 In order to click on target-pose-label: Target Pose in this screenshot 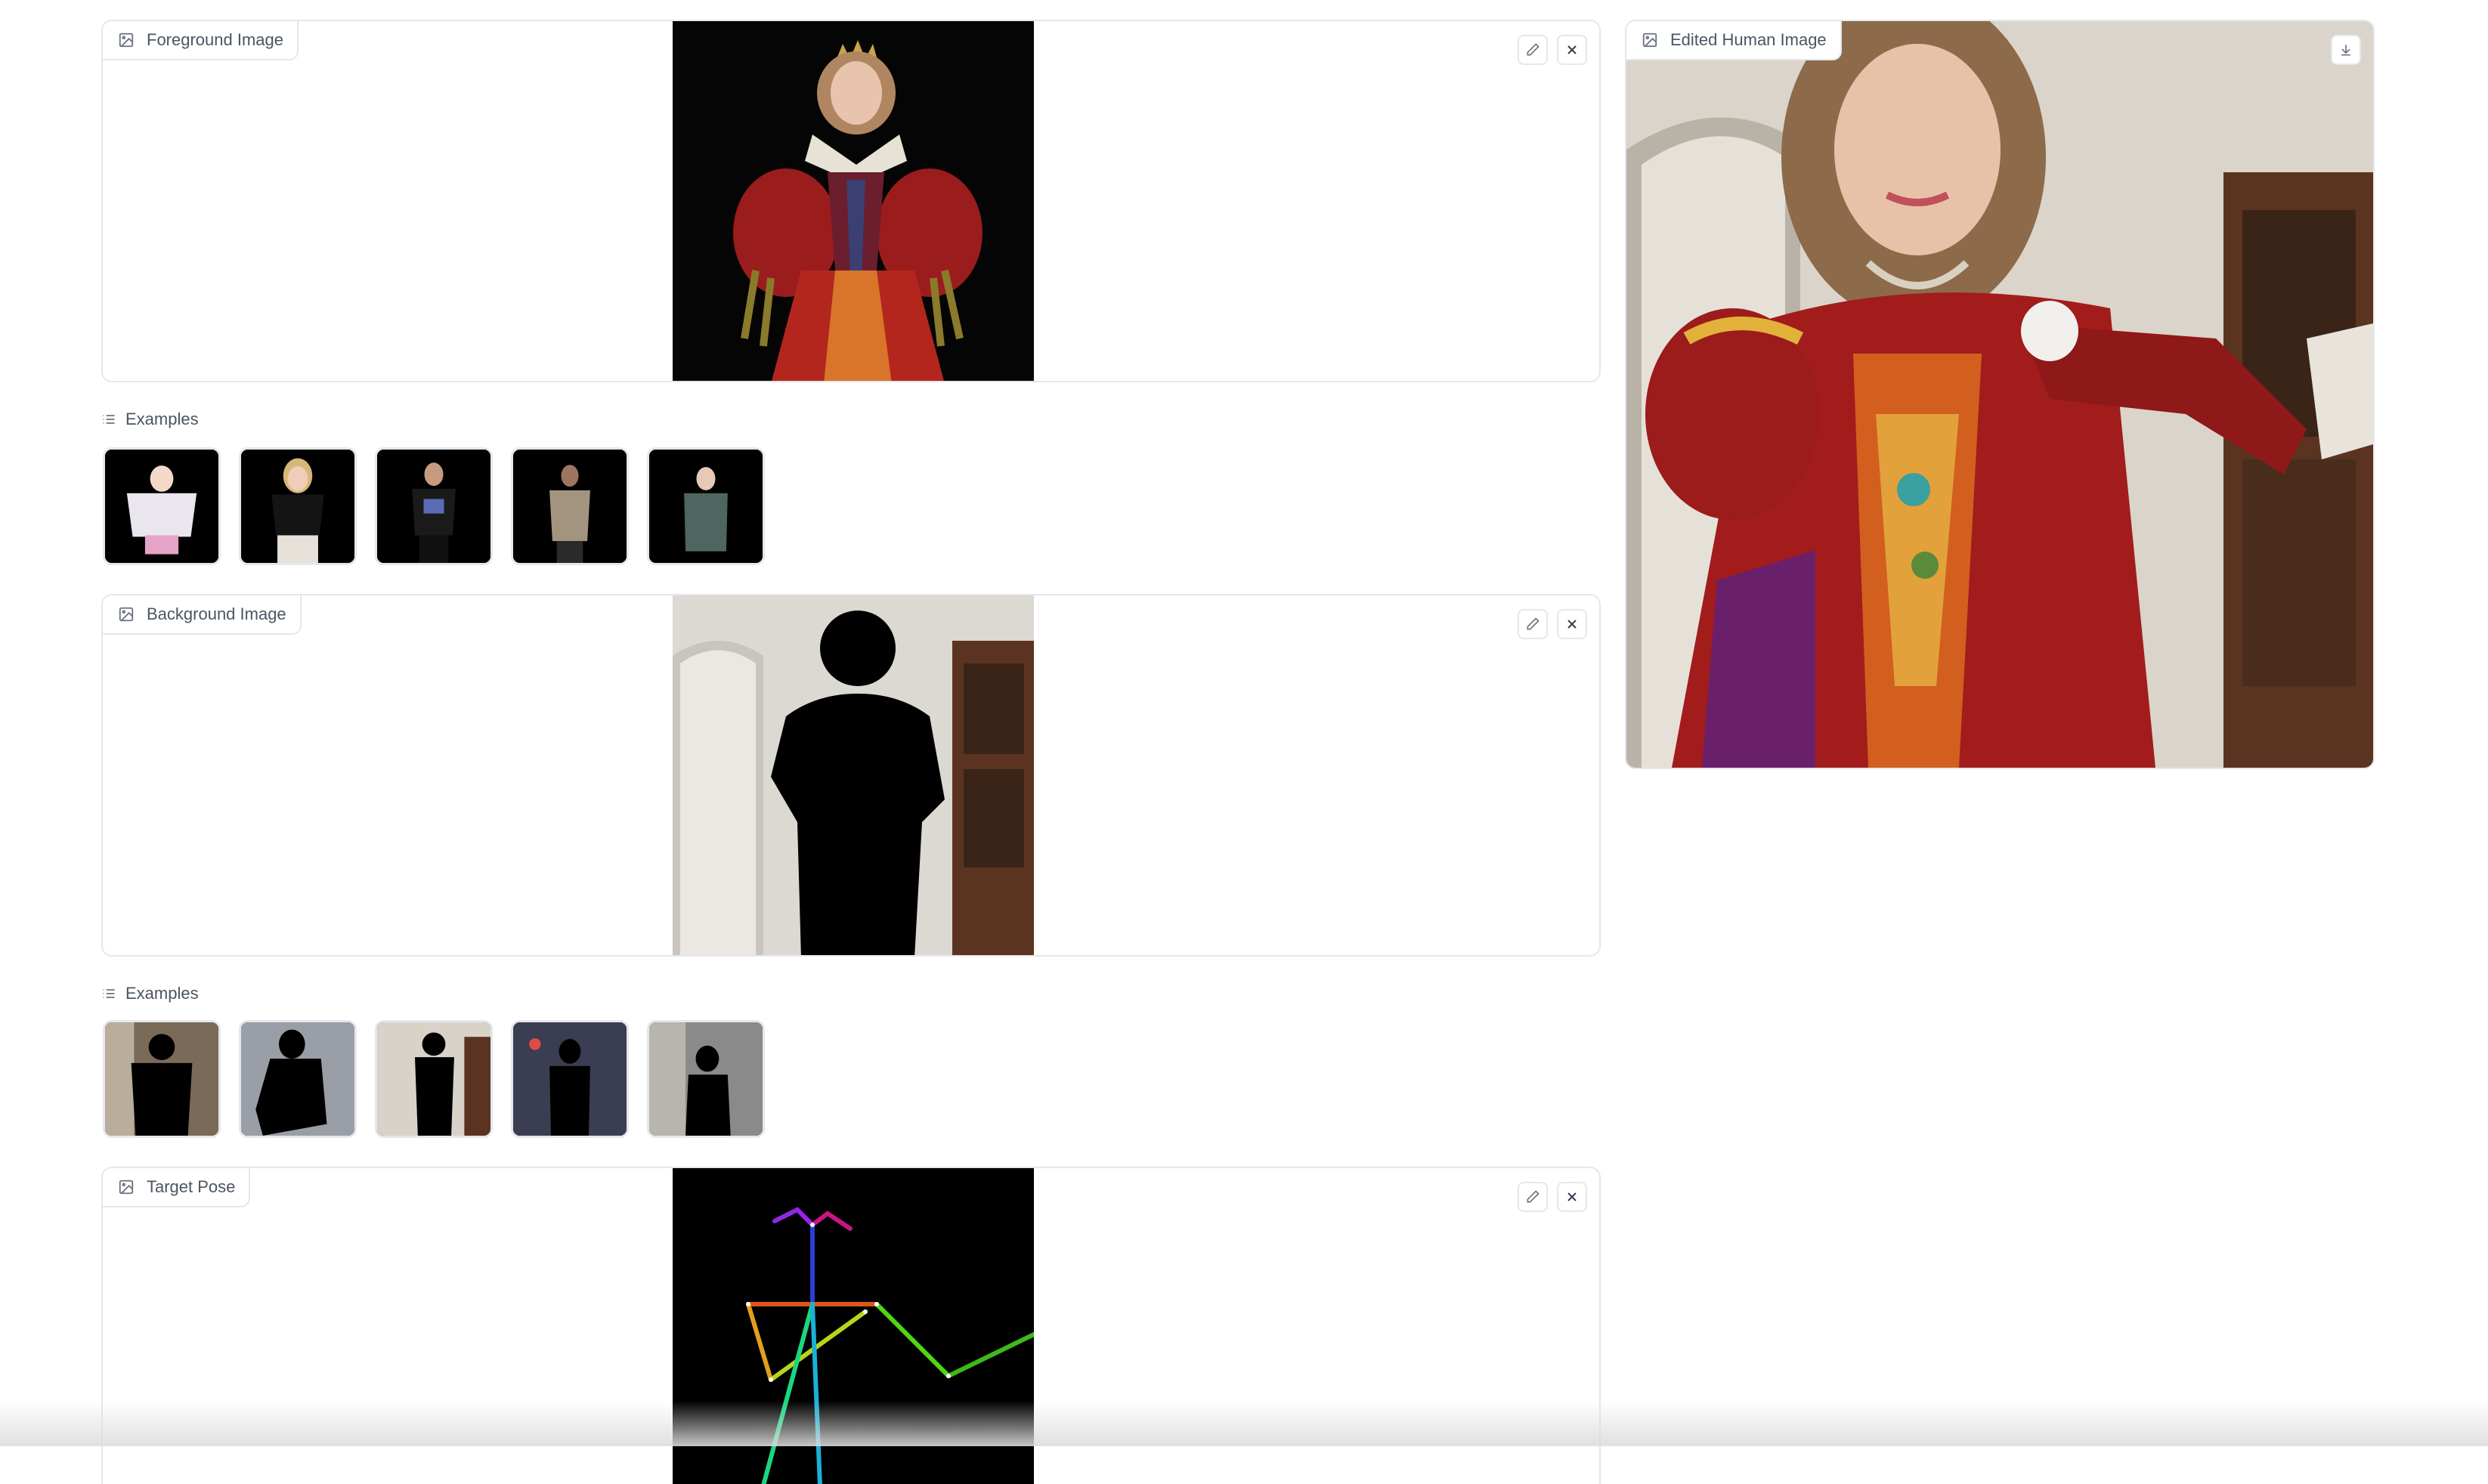, I will do `click(177, 1187)`.